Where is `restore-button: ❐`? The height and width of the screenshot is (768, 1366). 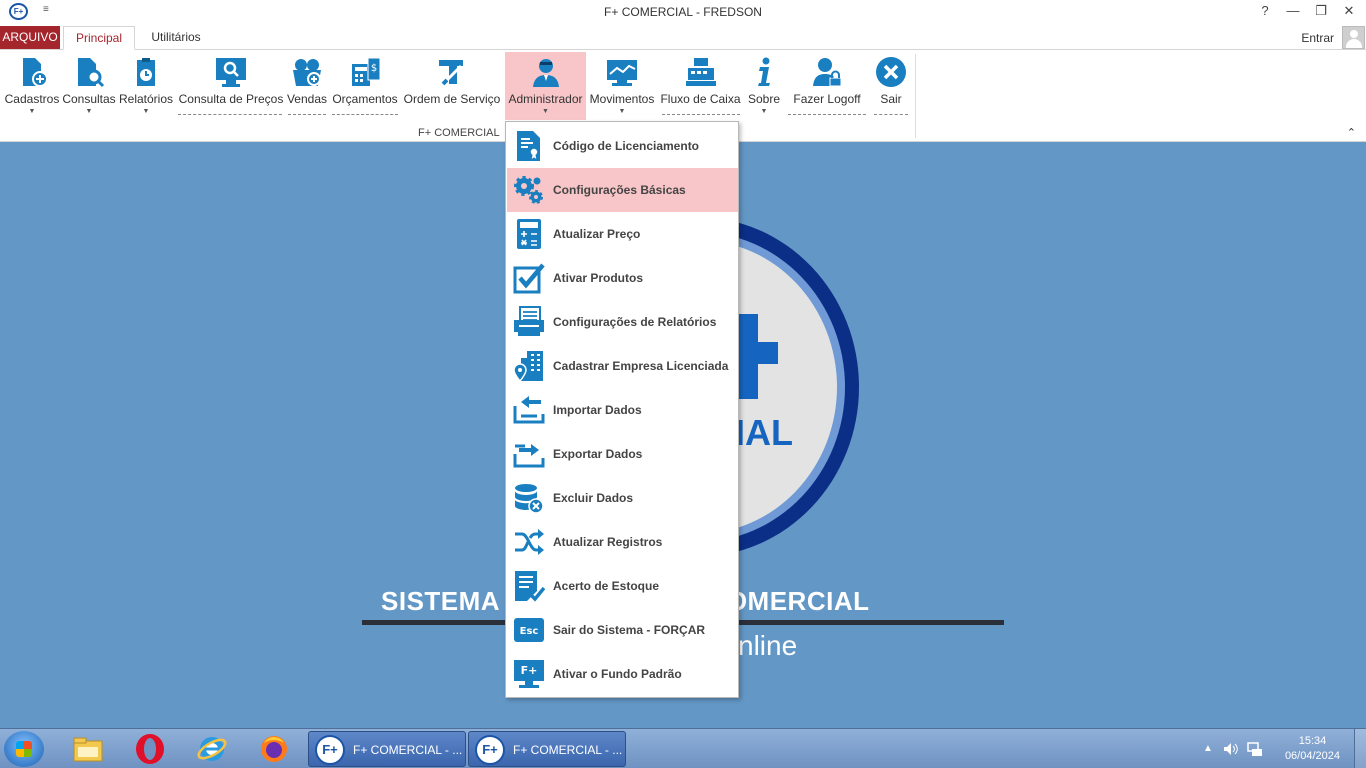 restore-button: ❐ is located at coordinates (1321, 11).